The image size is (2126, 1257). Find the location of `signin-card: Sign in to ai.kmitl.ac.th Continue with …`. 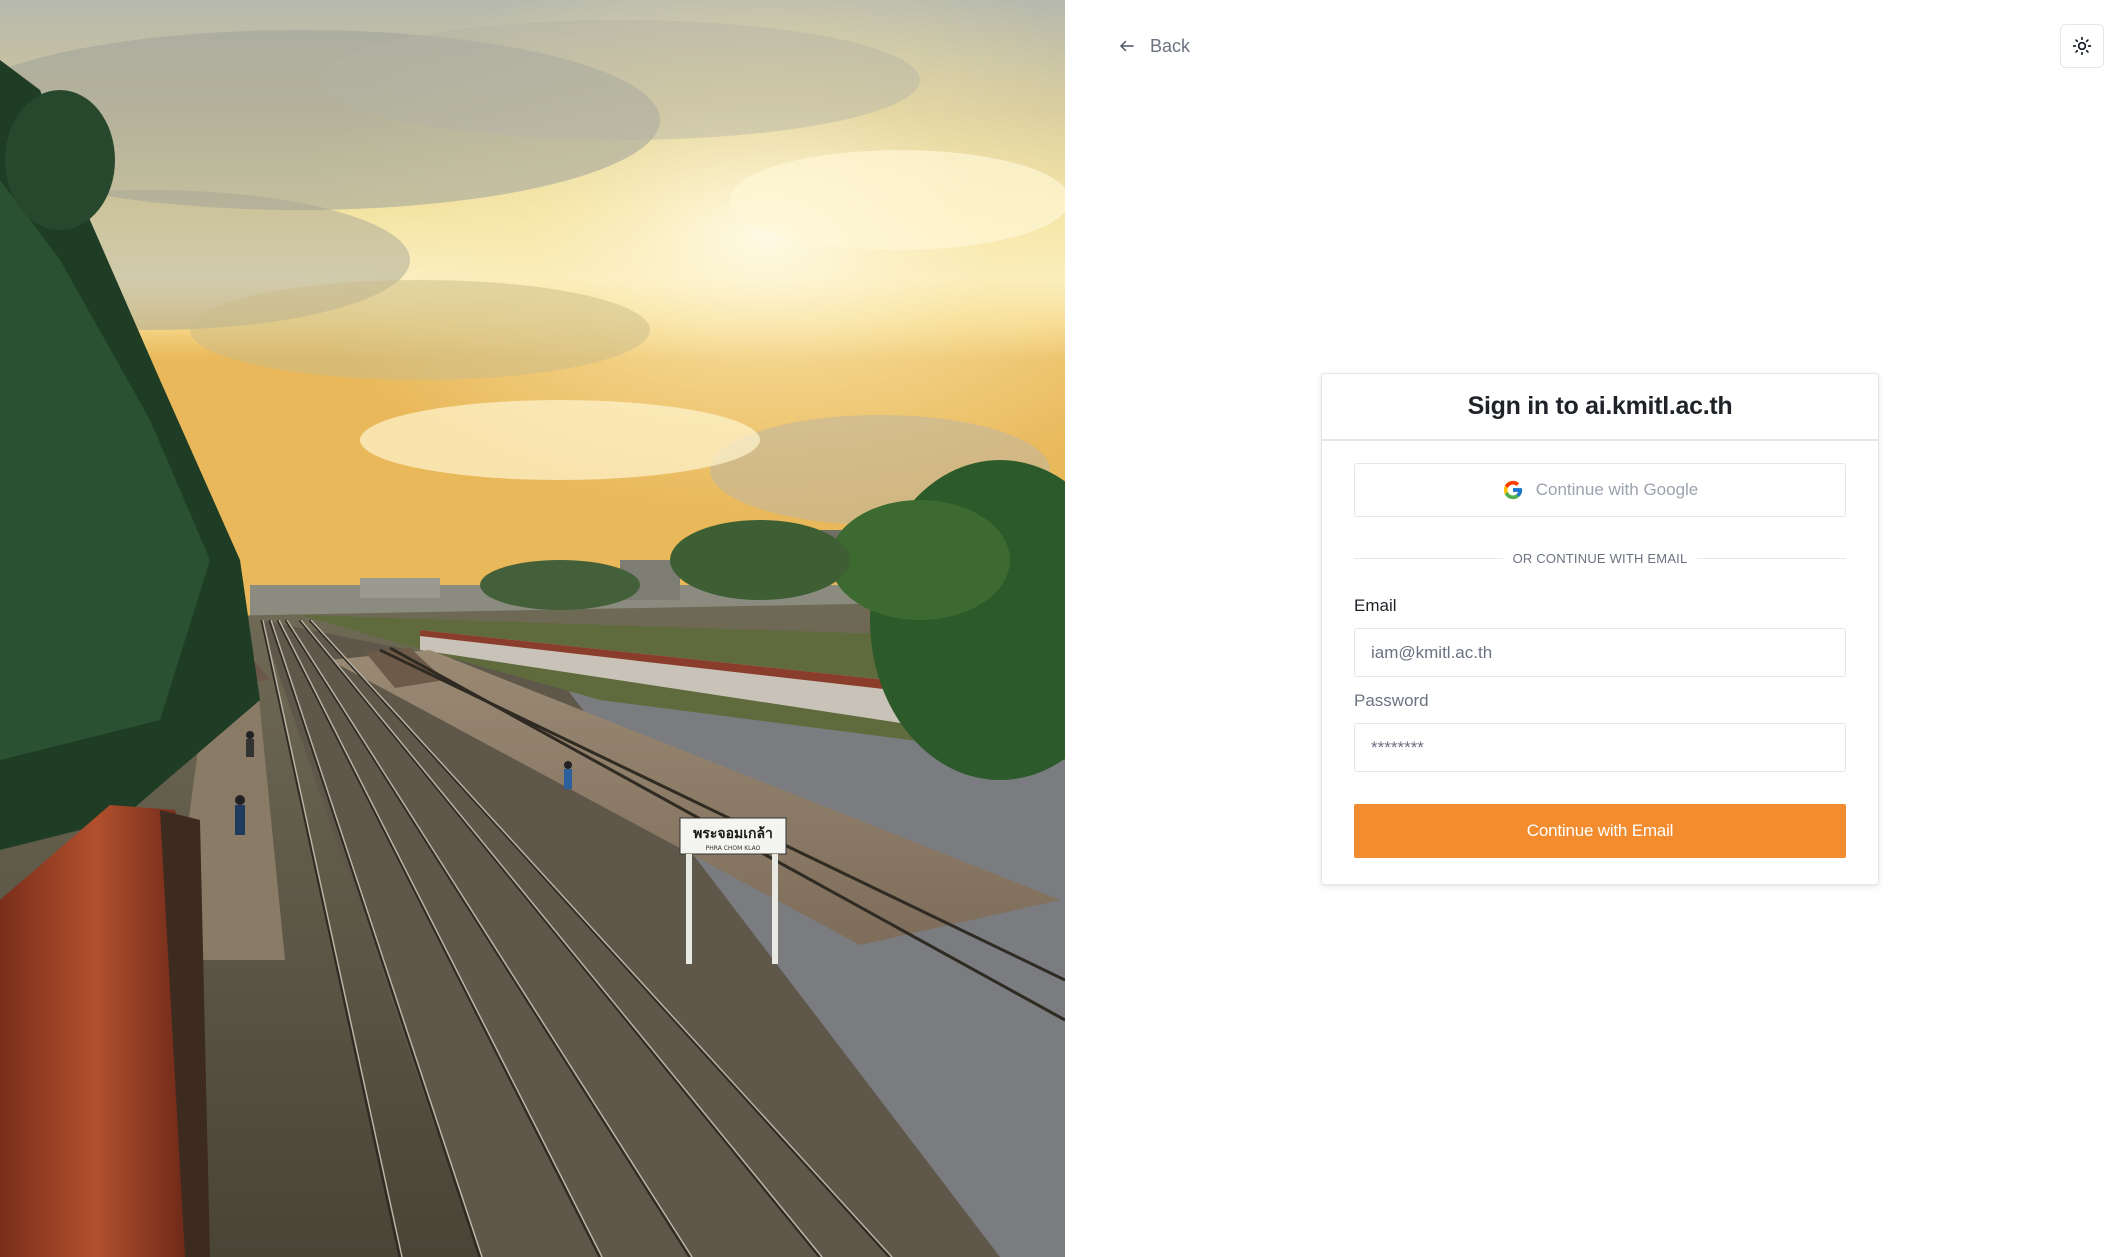

signin-card: Sign in to ai.kmitl.ac.th Continue with … is located at coordinates (1600, 629).